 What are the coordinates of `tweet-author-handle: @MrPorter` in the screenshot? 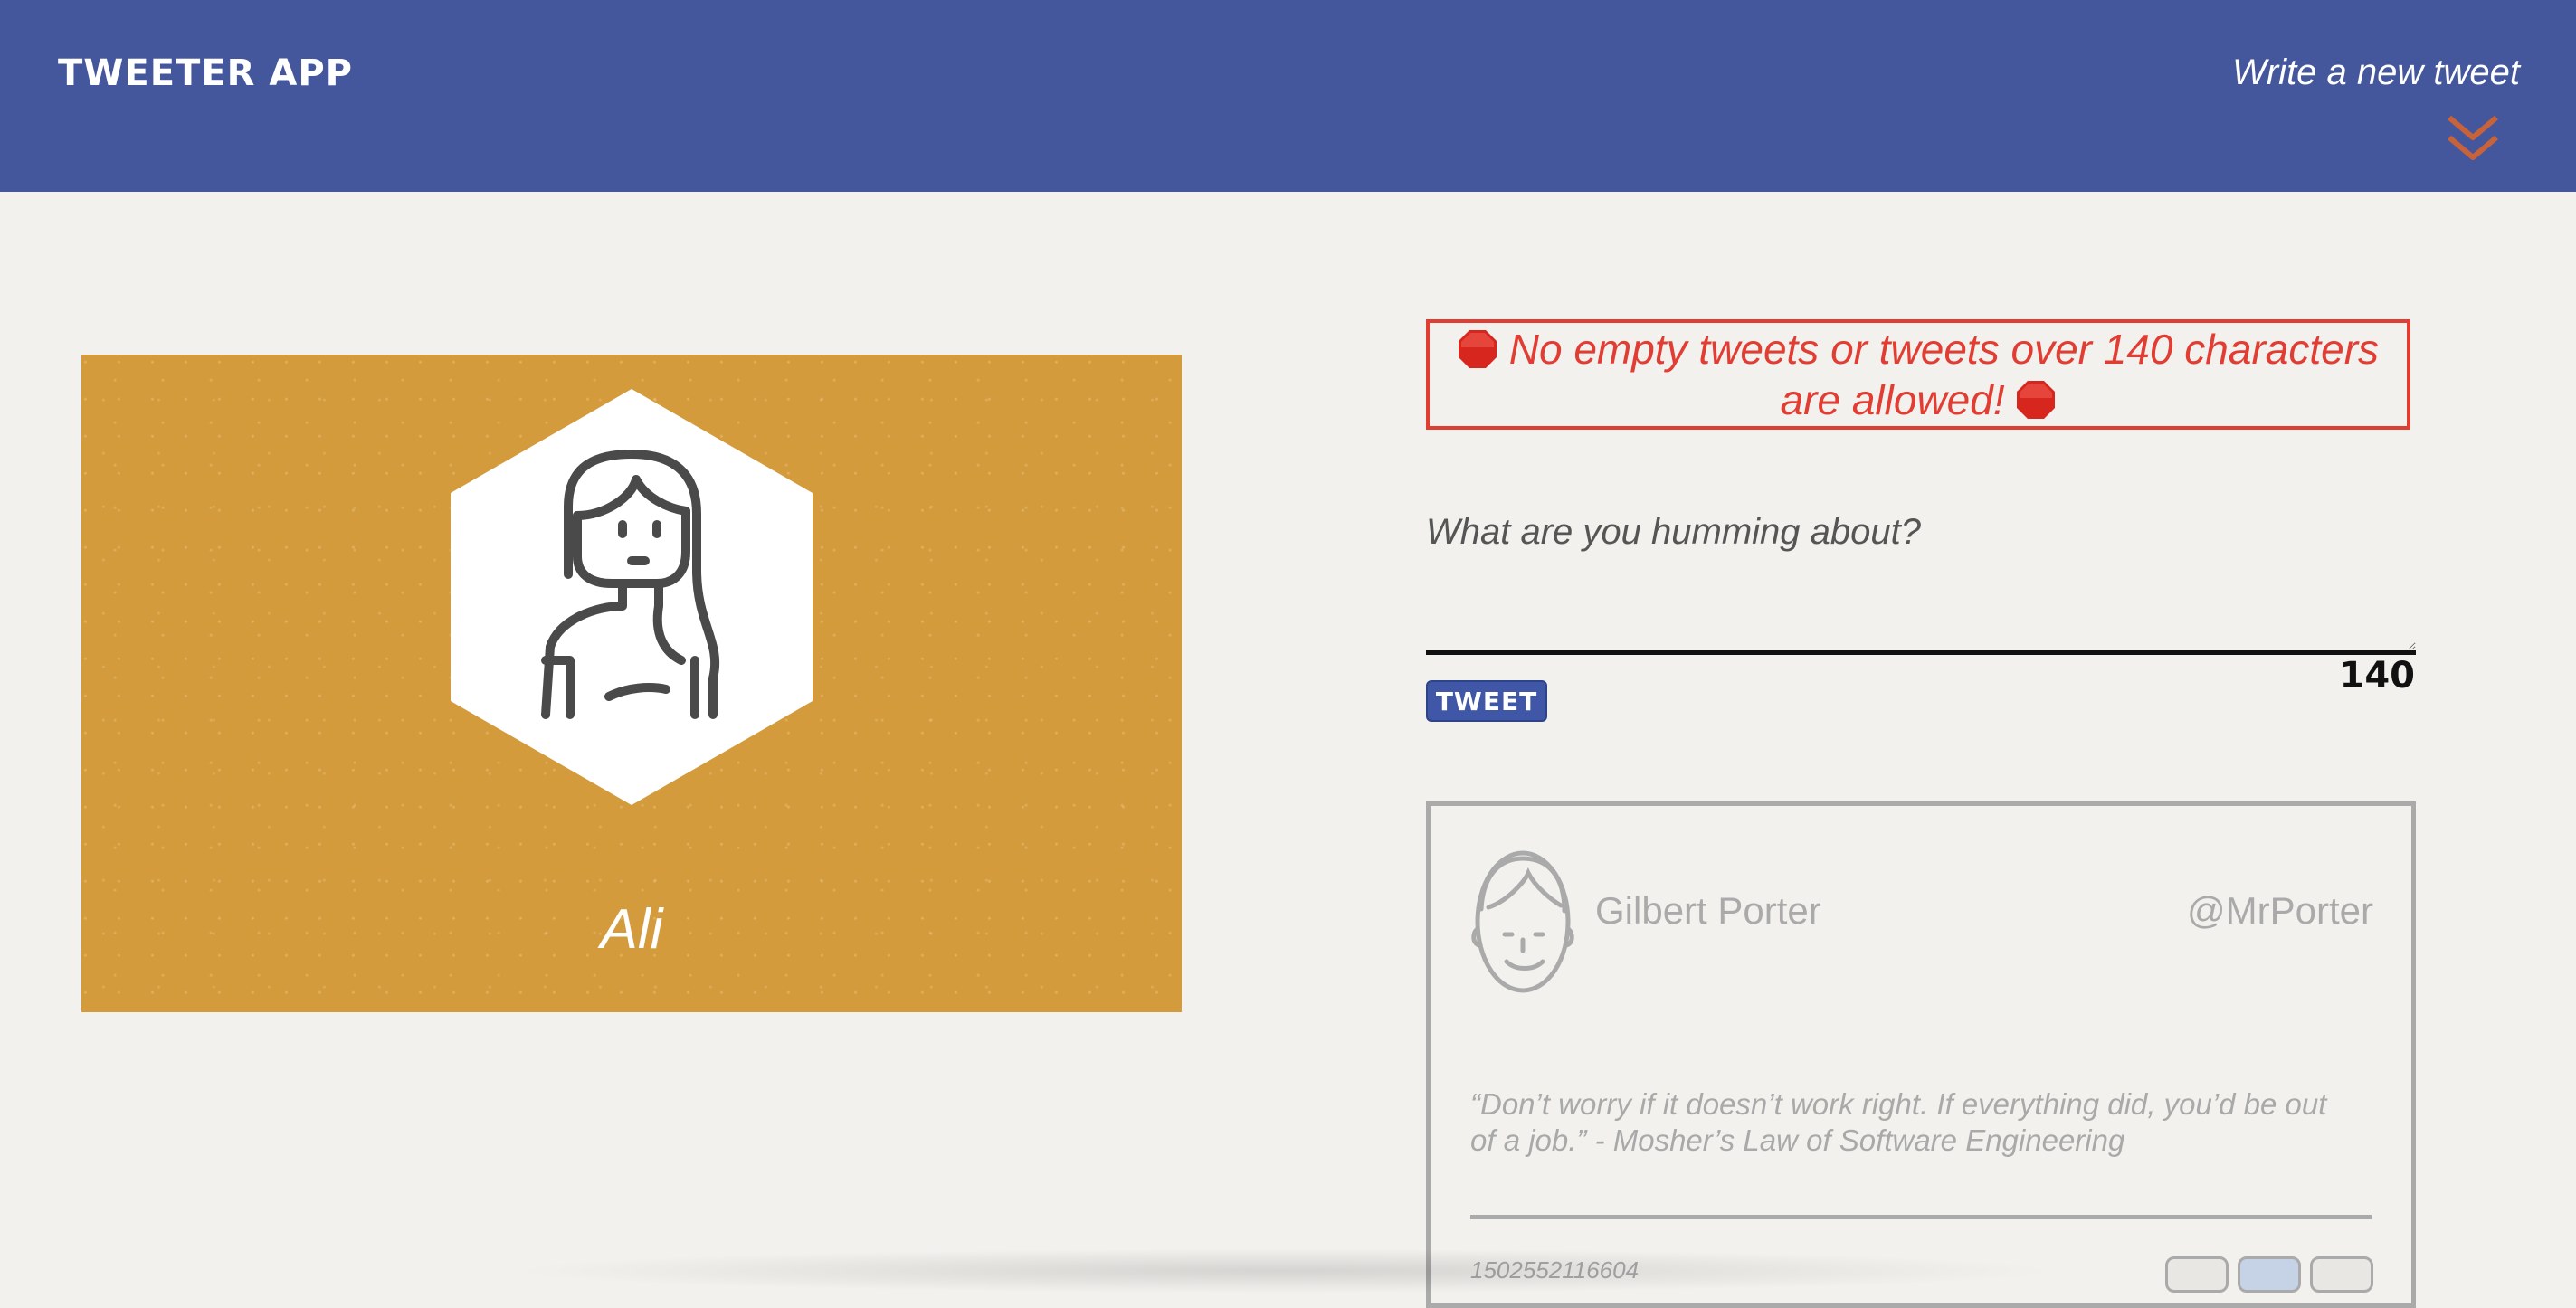 It's located at (2280, 911).